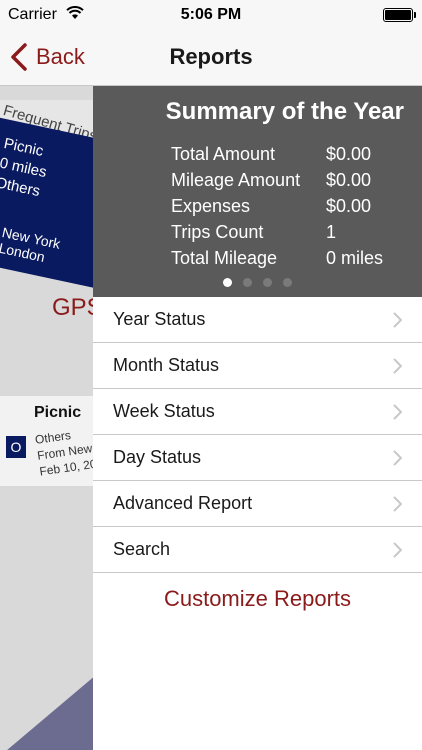 Image resolution: width=422 pixels, height=750 pixels. I want to click on menu-item-advanced-report: Advanced Report, so click(257, 504).